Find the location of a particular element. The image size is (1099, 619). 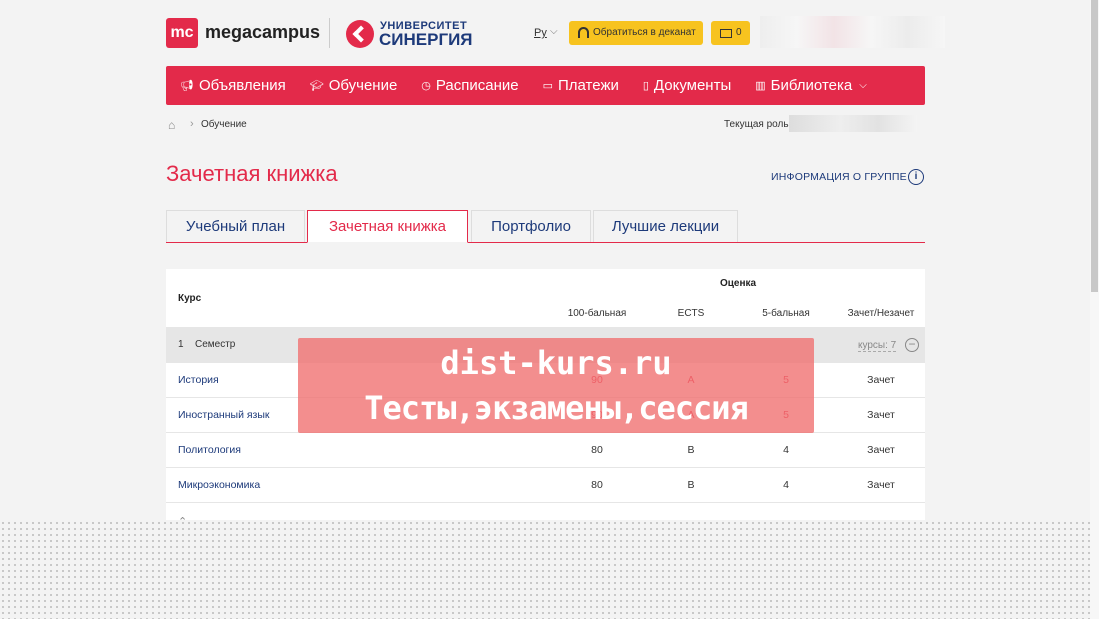

nav-item-label: Обучение is located at coordinates (363, 85).